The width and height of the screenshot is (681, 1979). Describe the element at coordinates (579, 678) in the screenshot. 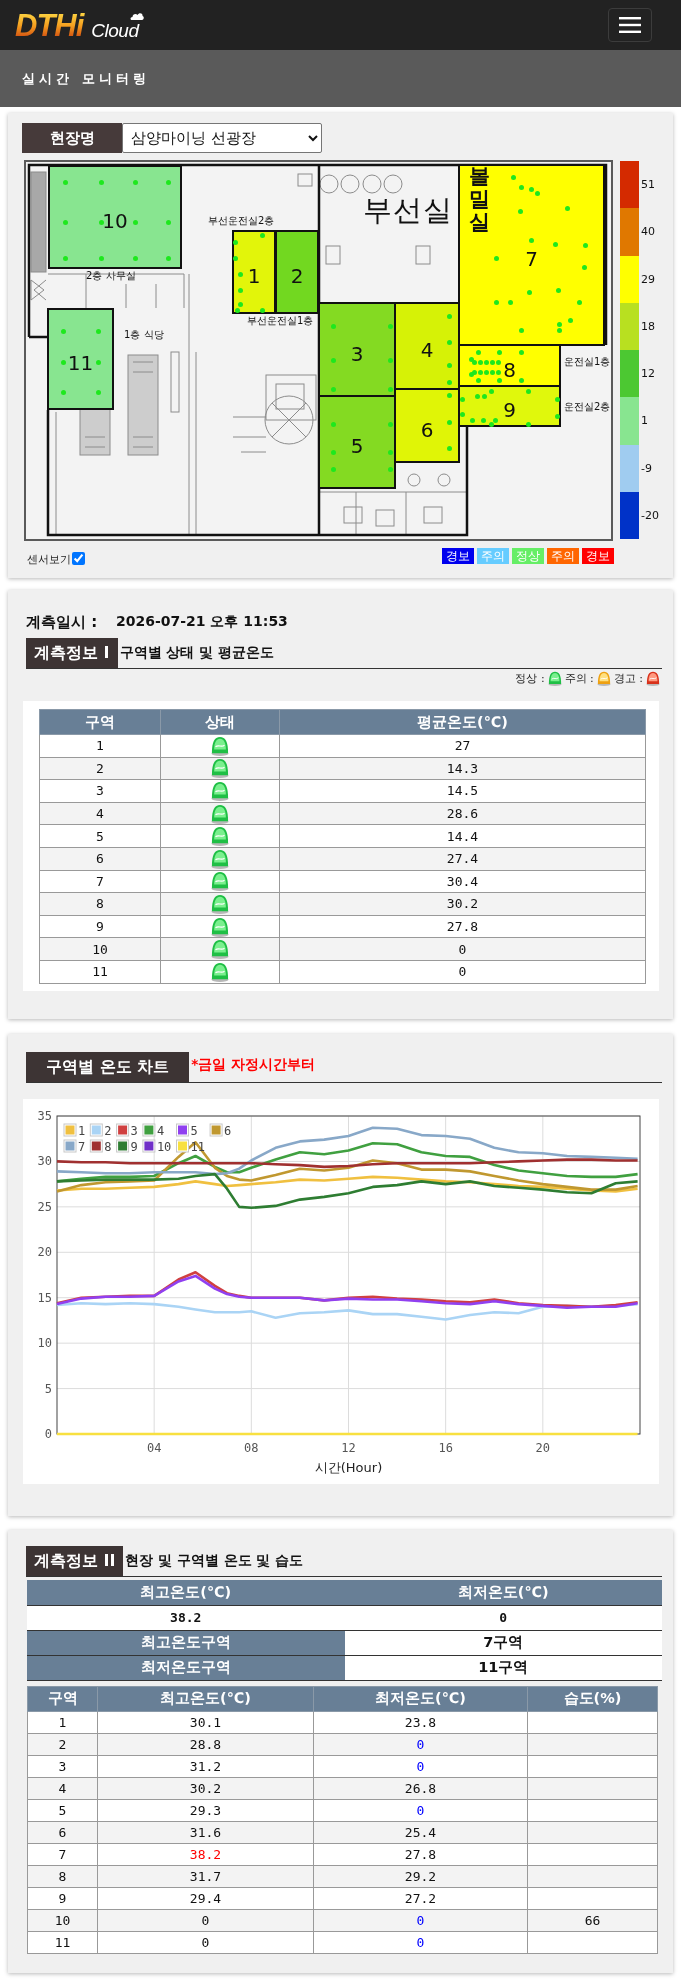

I see `legend-label: 주의 :` at that location.